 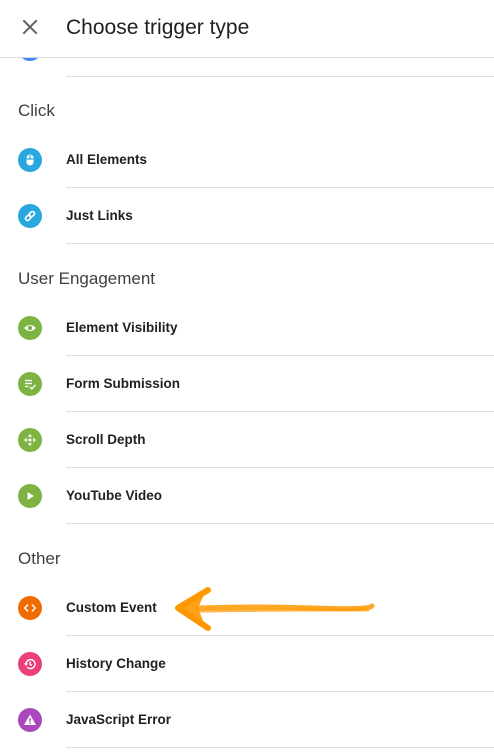 What do you see at coordinates (30, 440) in the screenshot?
I see `scroll-arrows-icon` at bounding box center [30, 440].